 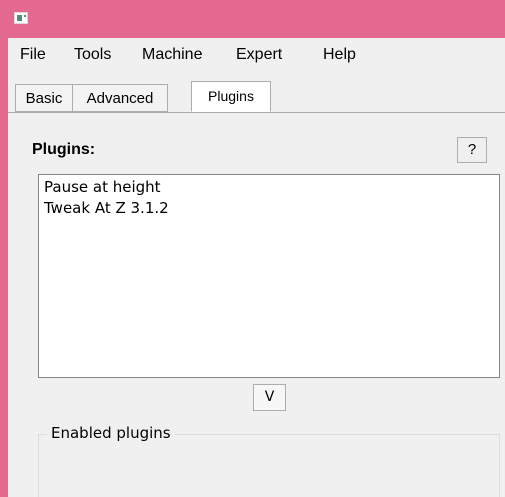 I want to click on menu-bar: File Tools Machine Expert Help, so click(x=256, y=55).